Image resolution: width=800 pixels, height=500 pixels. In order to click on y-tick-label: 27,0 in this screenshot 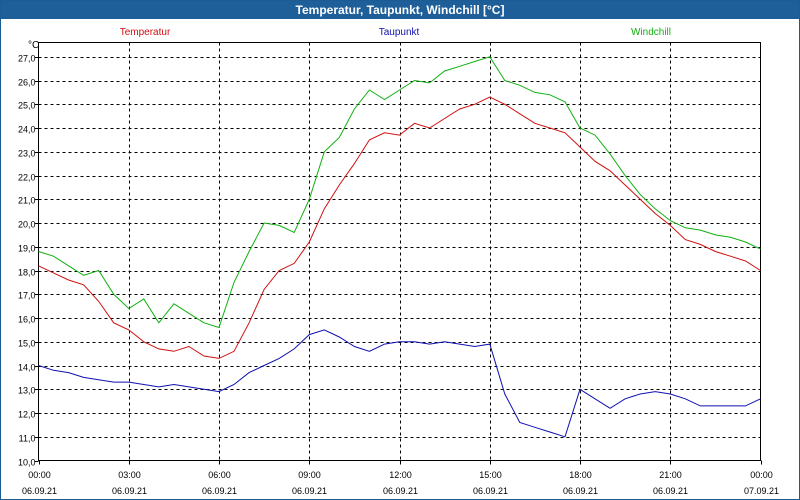, I will do `click(27, 59)`.